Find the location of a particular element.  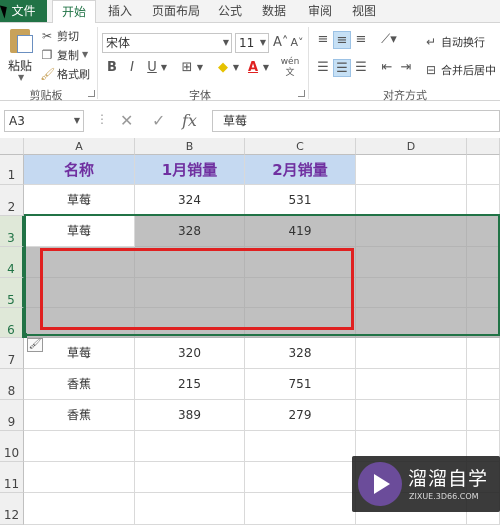

tab-data: 数据 is located at coordinates (274, 11).